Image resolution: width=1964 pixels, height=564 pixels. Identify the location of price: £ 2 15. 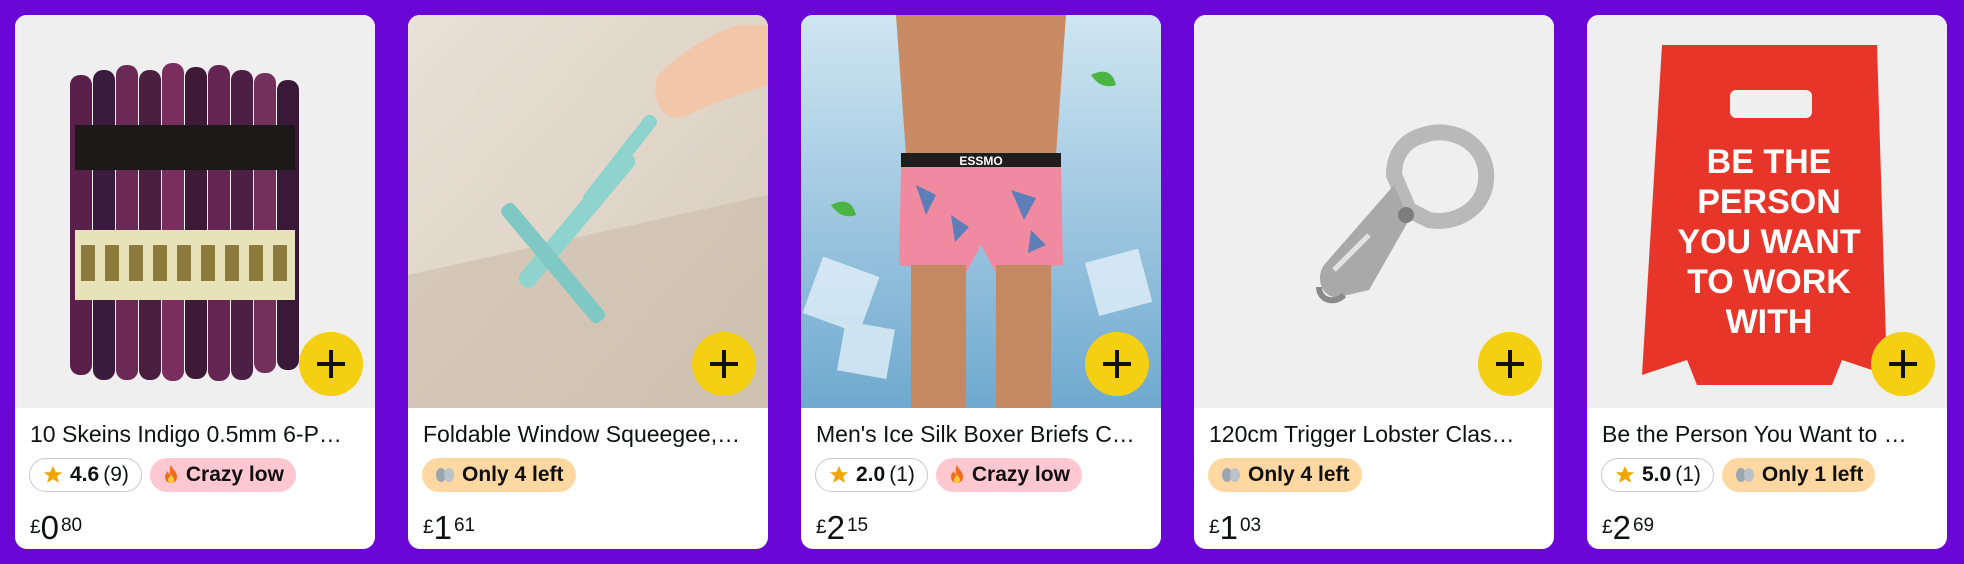
(842, 528).